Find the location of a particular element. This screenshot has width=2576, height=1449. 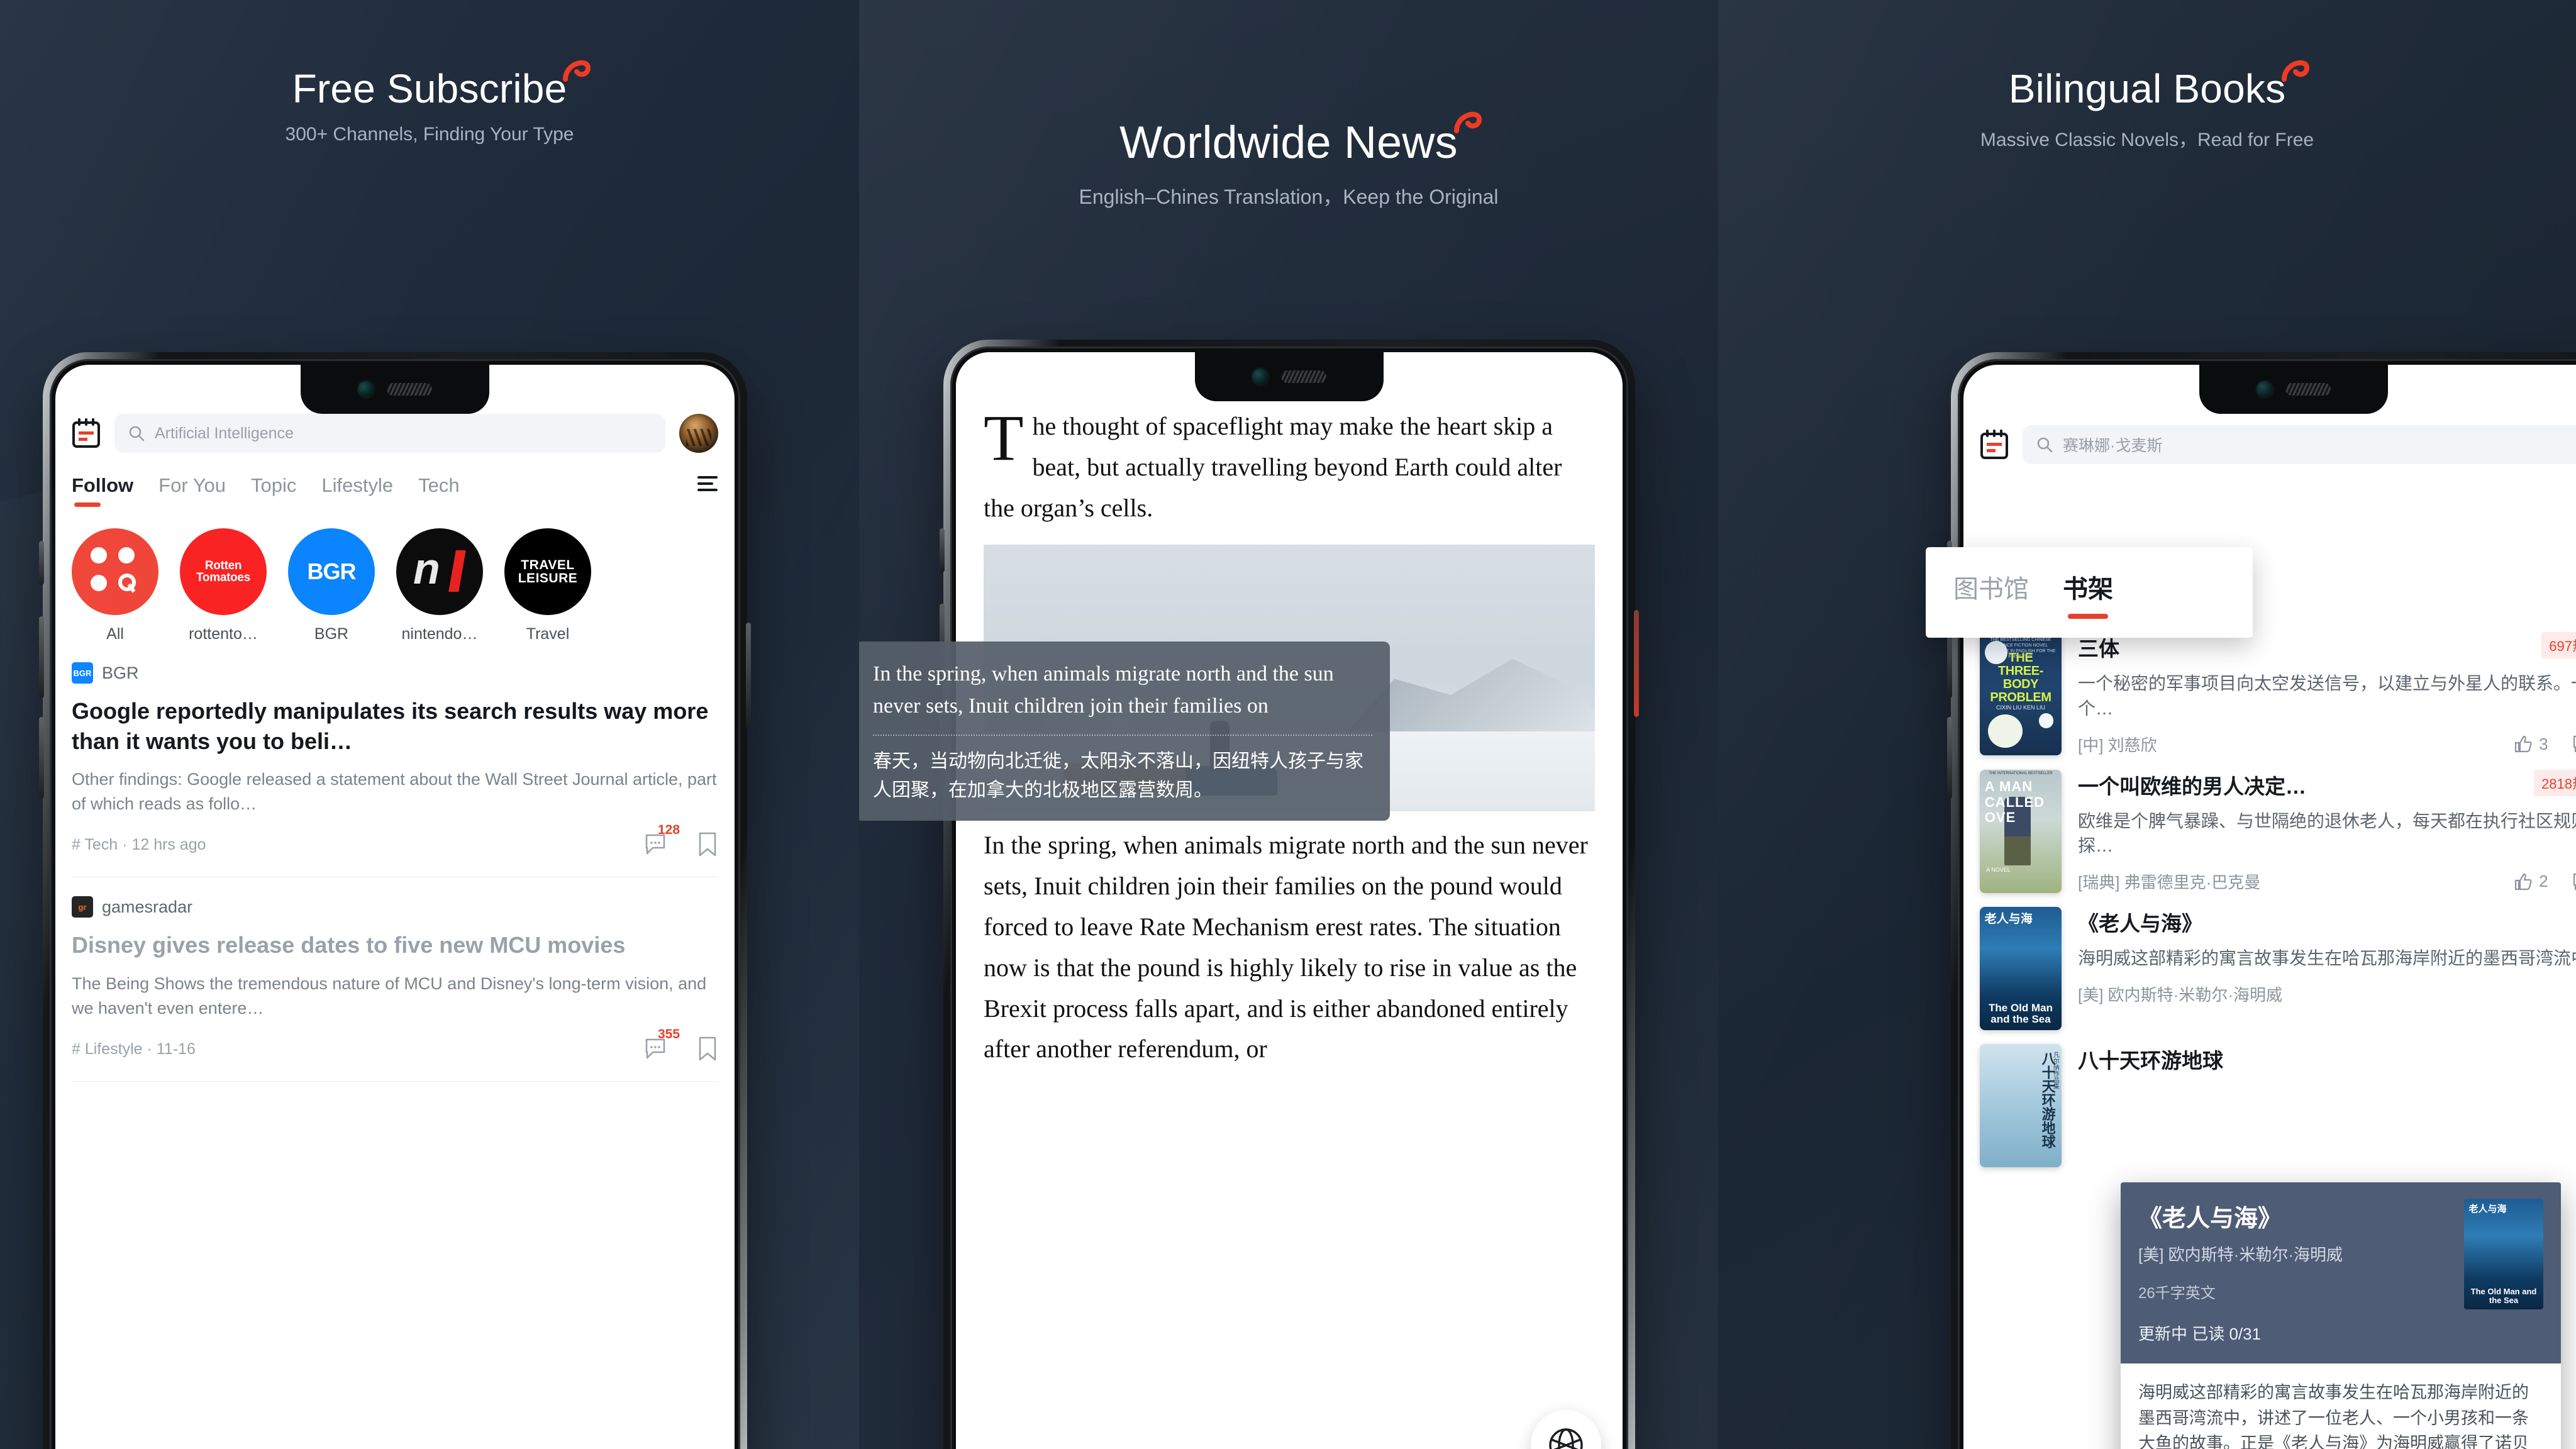

phone1-volume-up-button is located at coordinates (41, 657).